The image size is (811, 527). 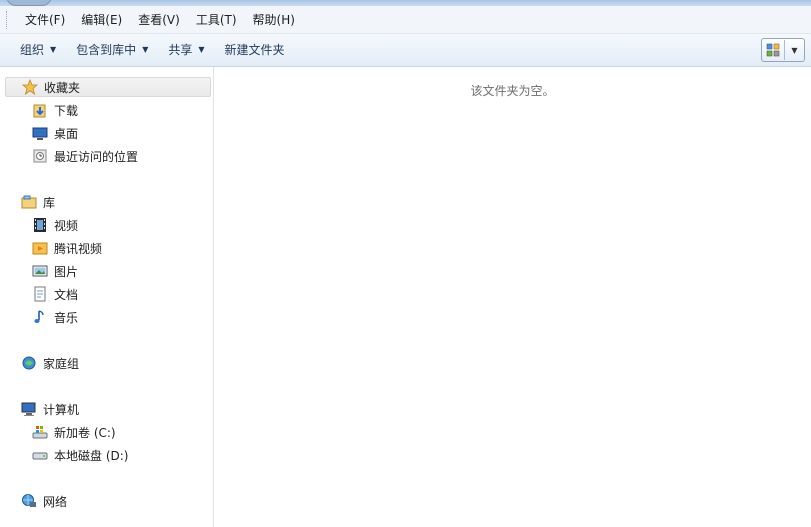 What do you see at coordinates (40, 110) in the screenshot?
I see `download-folder-icon` at bounding box center [40, 110].